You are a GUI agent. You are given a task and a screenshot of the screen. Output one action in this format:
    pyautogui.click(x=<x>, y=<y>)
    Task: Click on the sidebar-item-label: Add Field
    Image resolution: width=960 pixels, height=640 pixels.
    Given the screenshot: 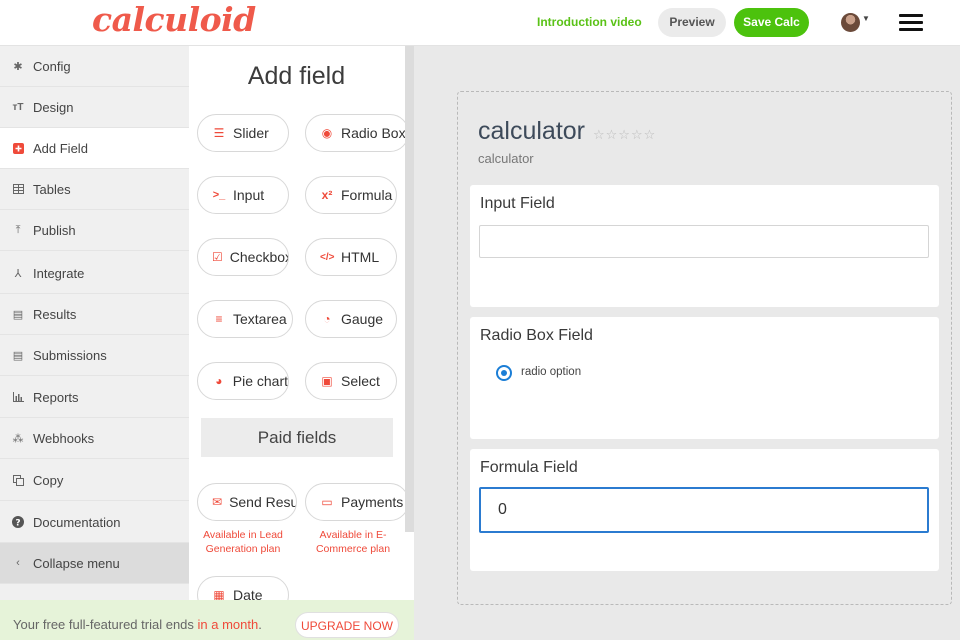 What is the action you would take?
    pyautogui.click(x=60, y=148)
    